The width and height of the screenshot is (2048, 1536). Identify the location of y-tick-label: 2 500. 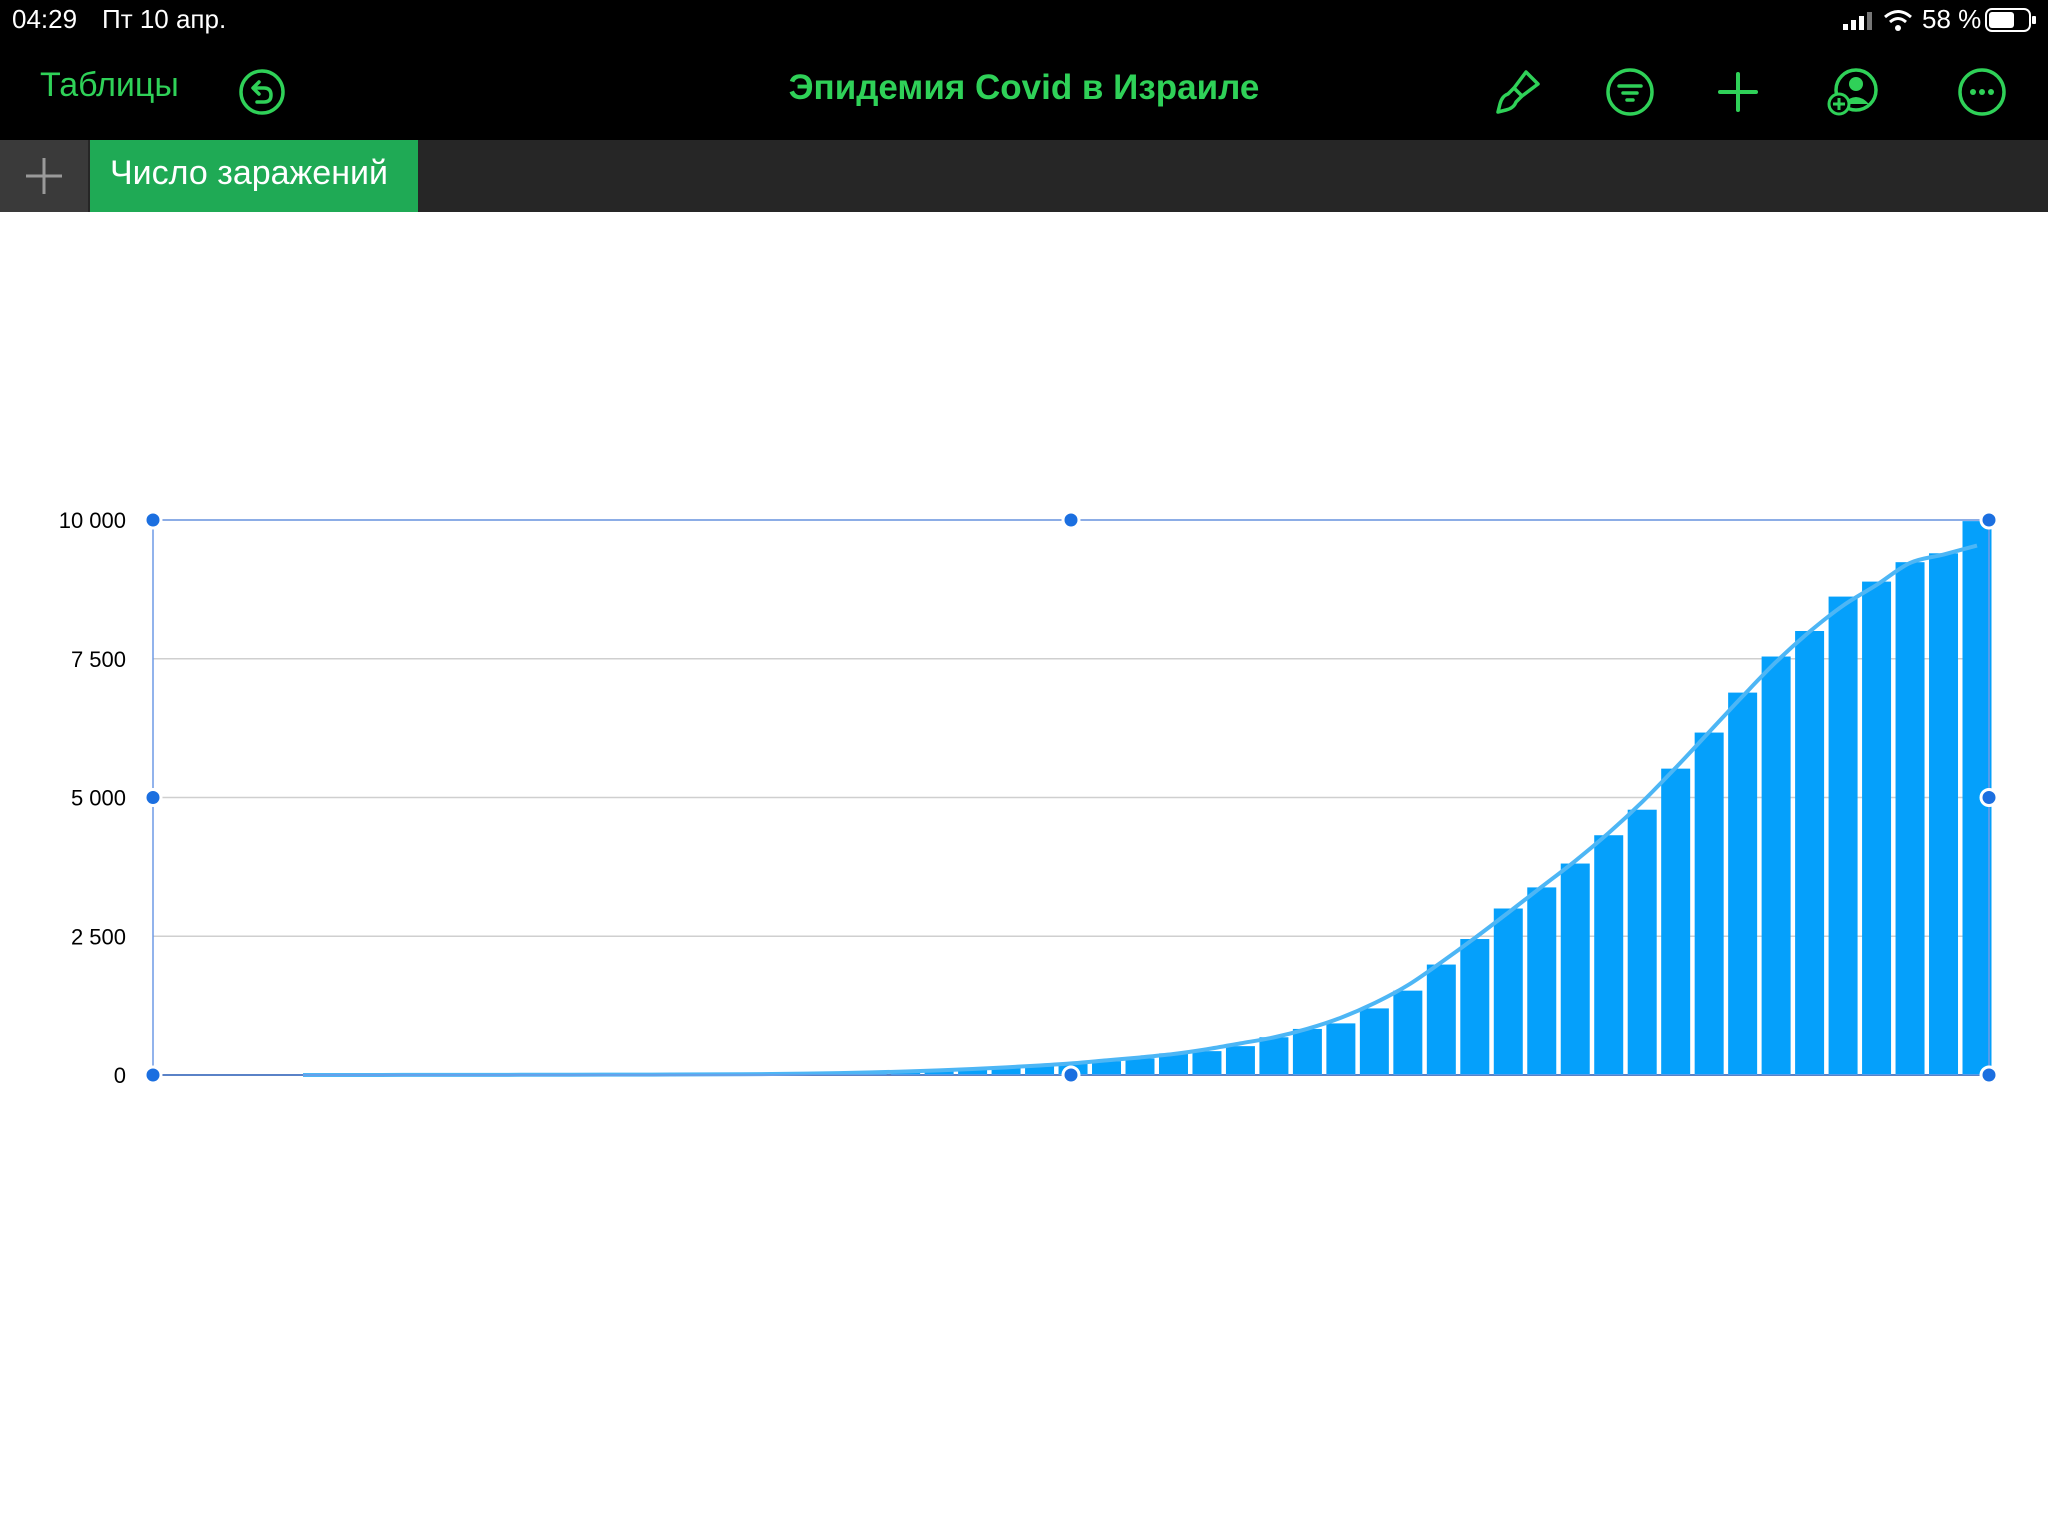
(98, 936).